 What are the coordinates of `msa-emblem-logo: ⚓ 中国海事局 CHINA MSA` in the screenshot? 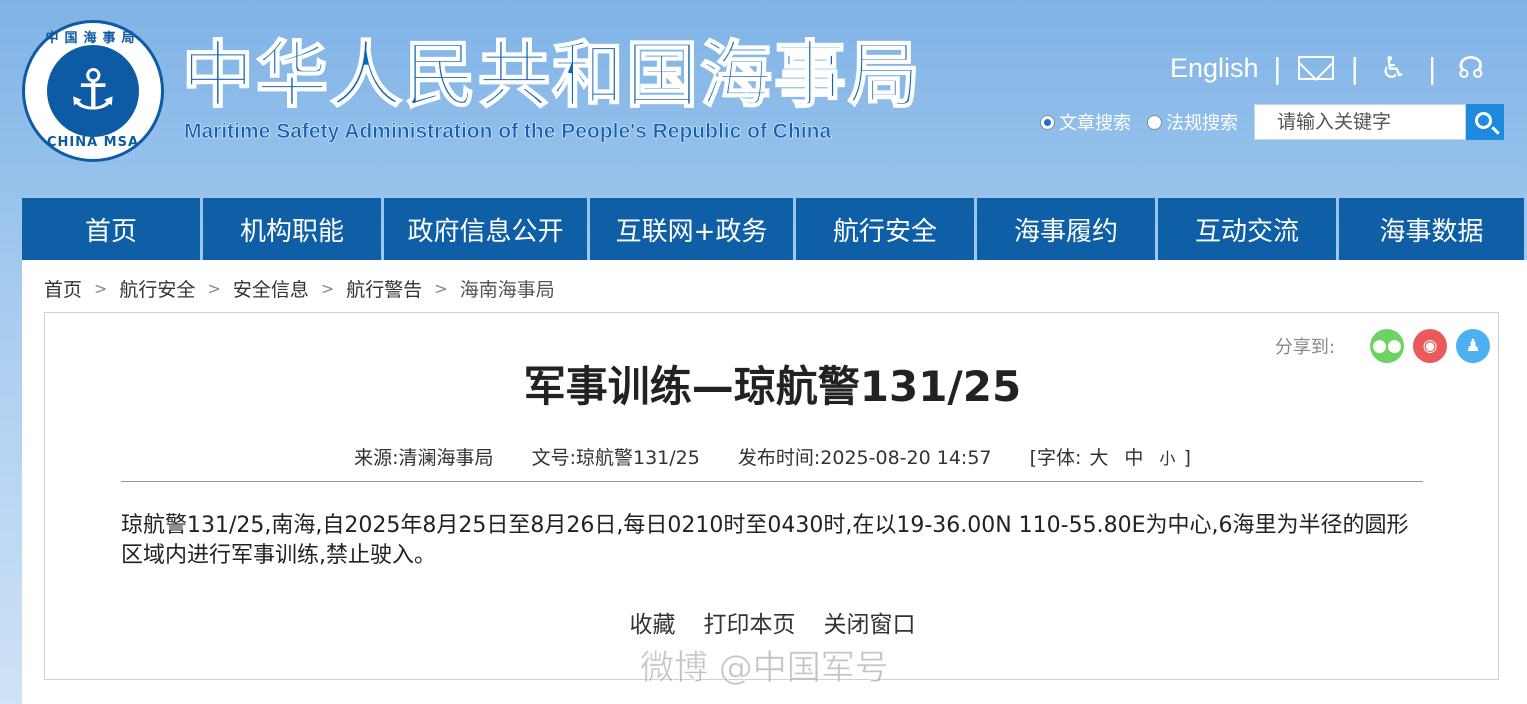 It's located at (93, 91).